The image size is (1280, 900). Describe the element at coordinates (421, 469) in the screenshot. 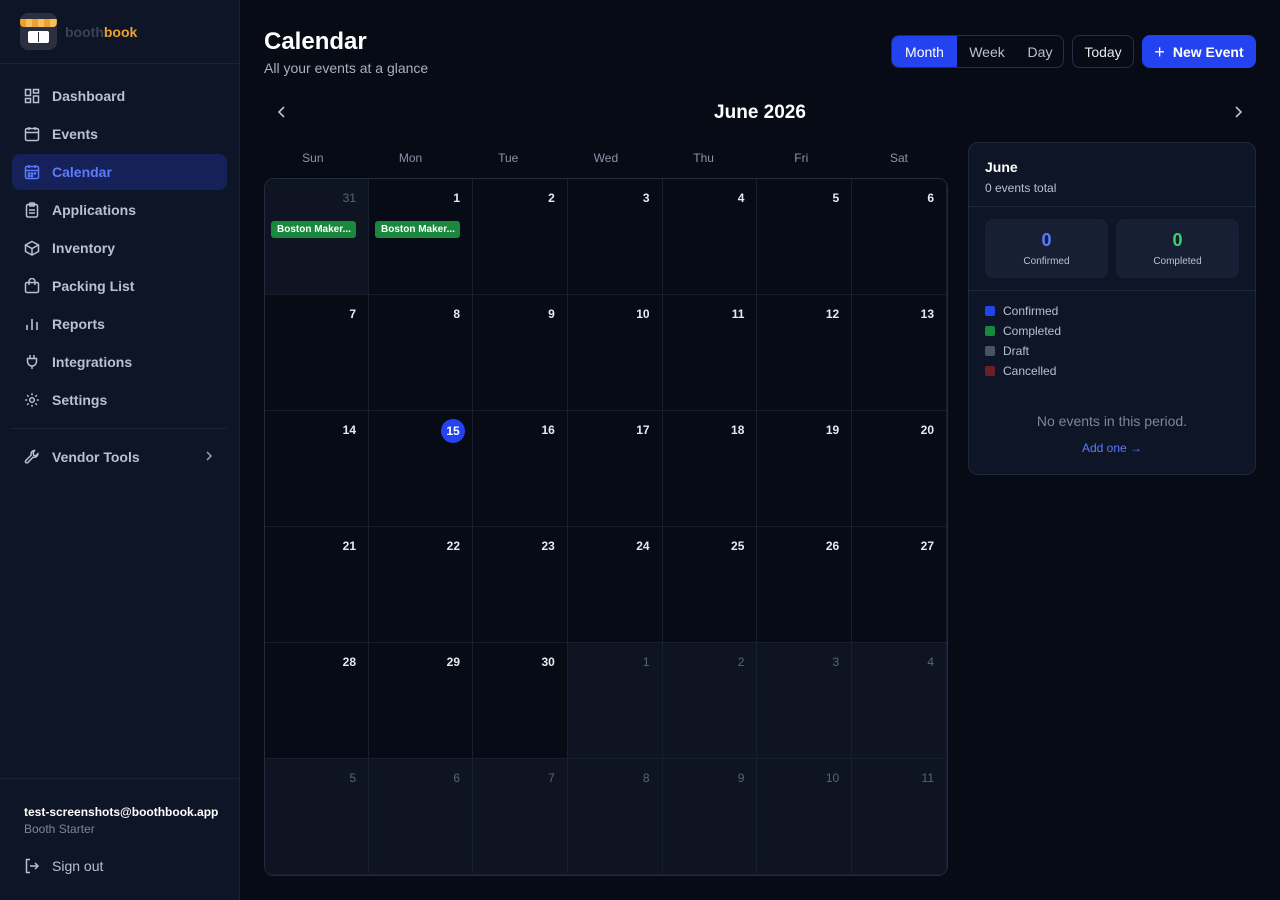

I see `day-cell-today: 15` at that location.